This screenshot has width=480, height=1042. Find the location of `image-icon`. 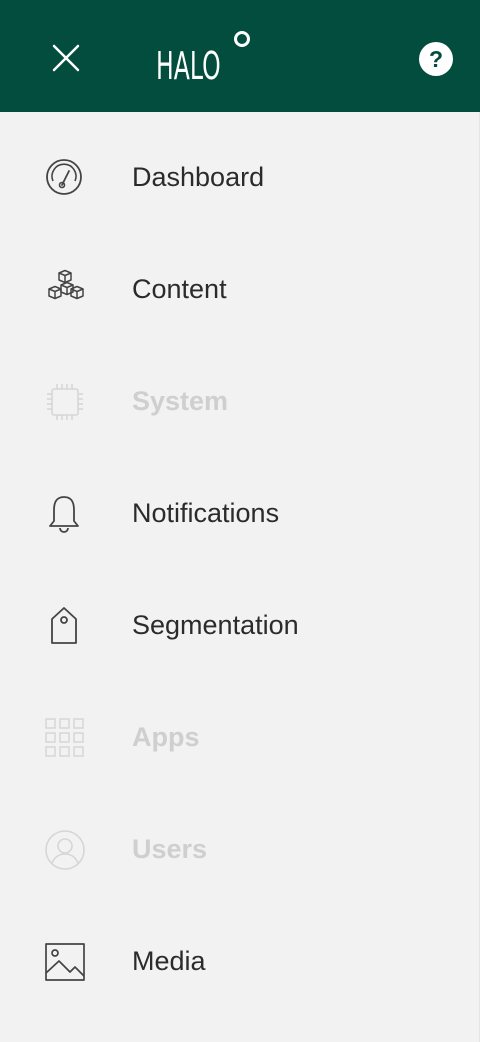

image-icon is located at coordinates (65, 962).